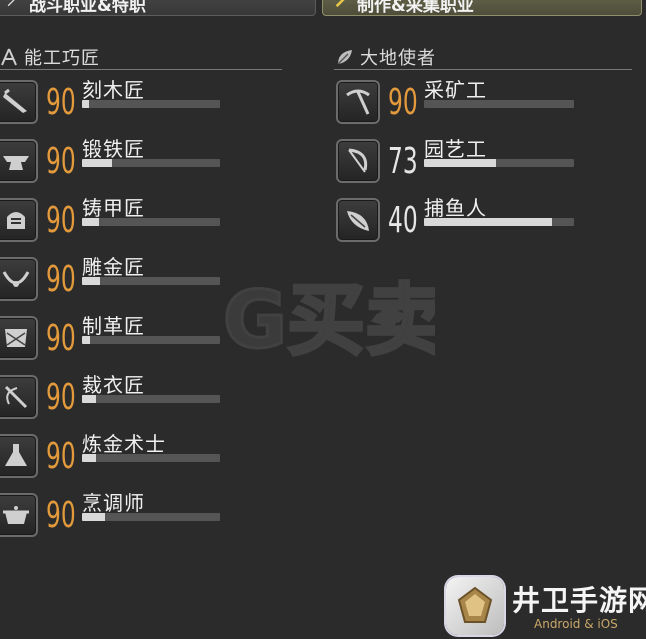  What do you see at coordinates (62, 58) in the screenshot?
I see `crafters-section-title: 能工巧匠` at bounding box center [62, 58].